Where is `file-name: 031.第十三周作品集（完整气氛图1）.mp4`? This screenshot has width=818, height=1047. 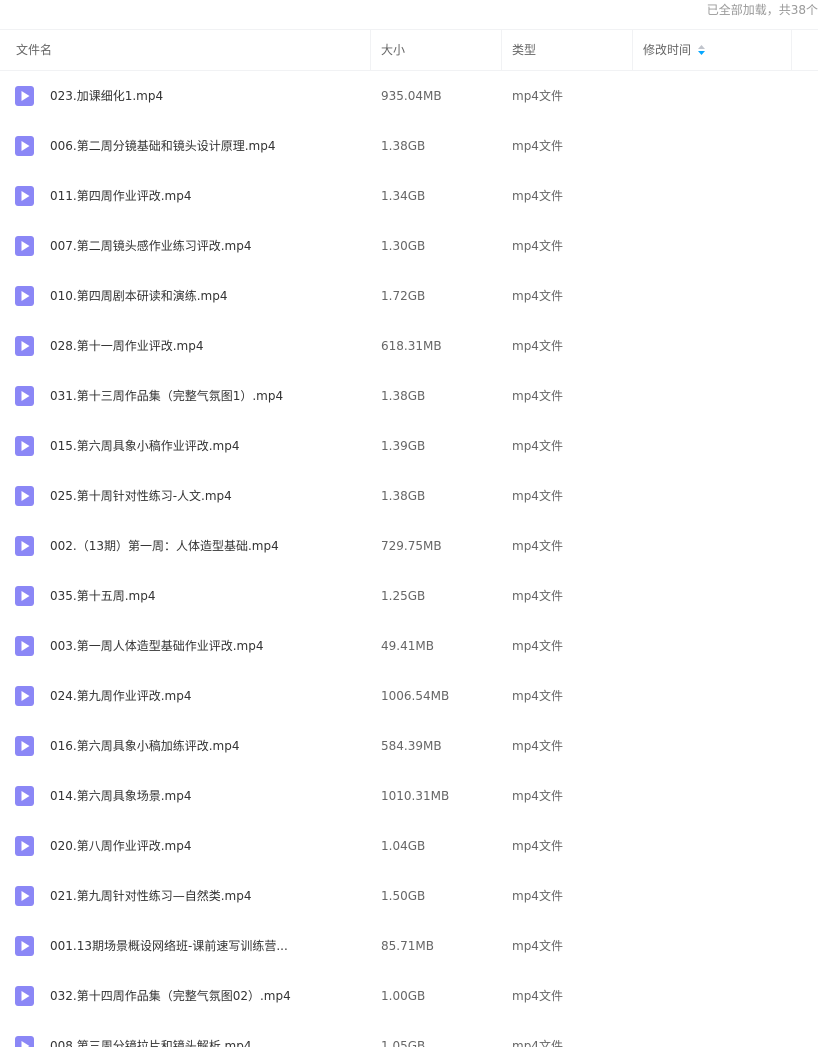
file-name: 031.第十三周作品集（完整气氛图1）.mp4 is located at coordinates (166, 396).